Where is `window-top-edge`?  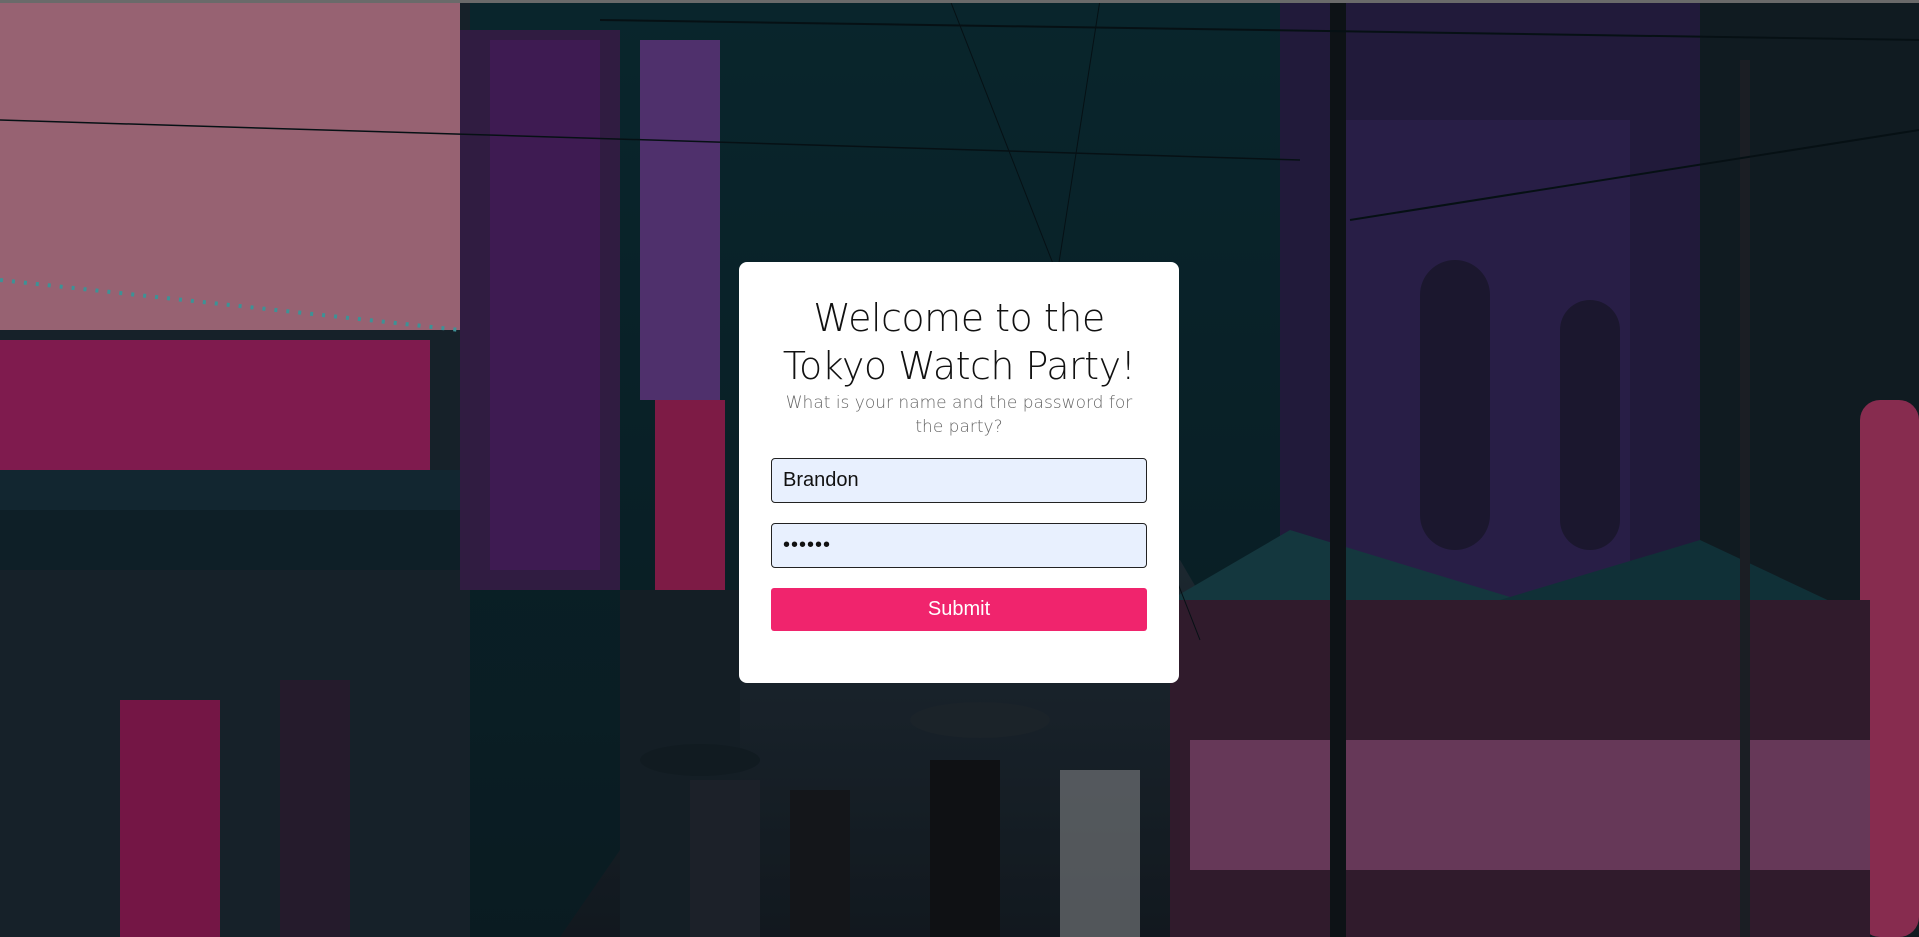
window-top-edge is located at coordinates (959, 1).